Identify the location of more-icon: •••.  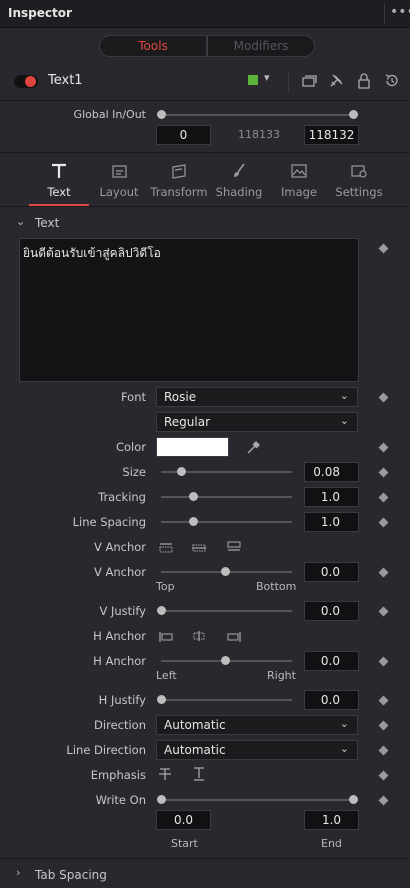
(400, 12).